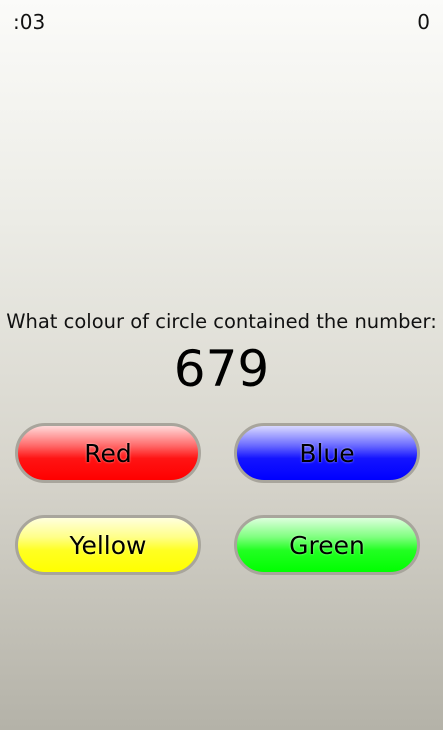 The height and width of the screenshot is (730, 443). I want to click on blue-button-label: Blue, so click(327, 453).